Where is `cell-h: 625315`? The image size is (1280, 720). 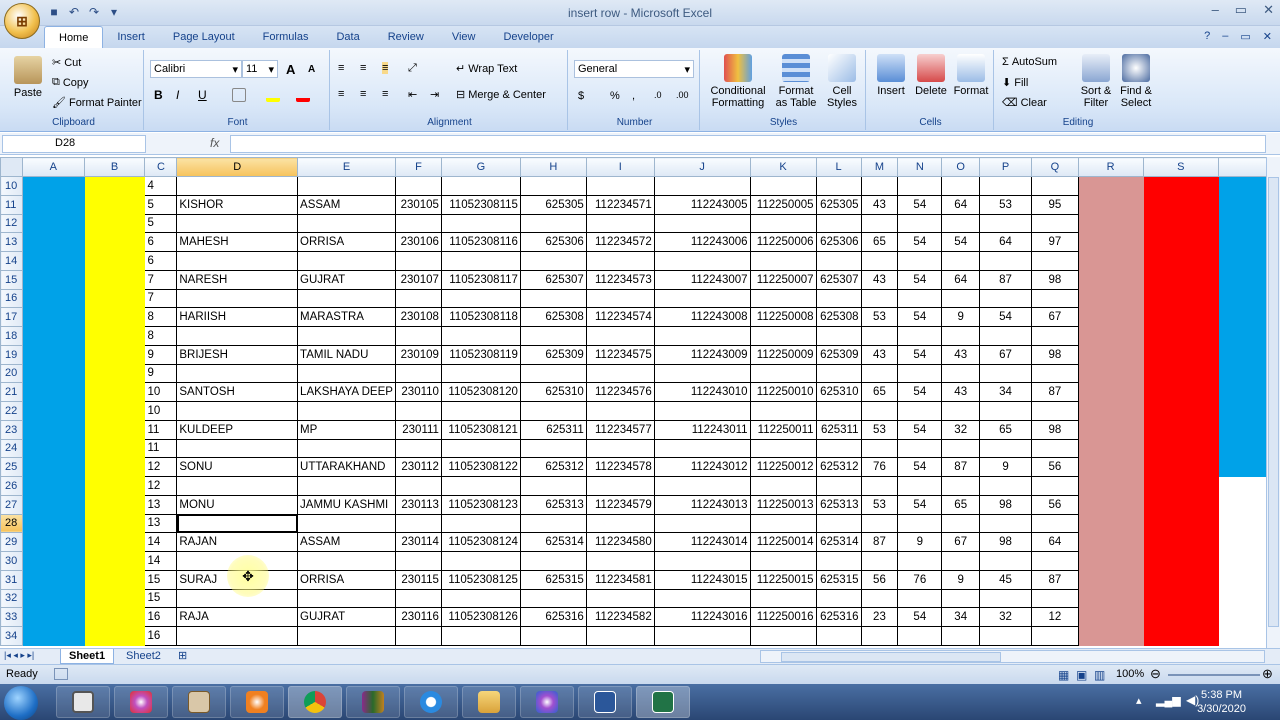
cell-h: 625315 is located at coordinates (553, 579).